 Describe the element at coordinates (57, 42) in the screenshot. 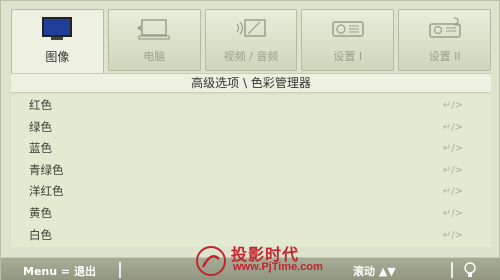

I see `tab-image: 图像` at that location.